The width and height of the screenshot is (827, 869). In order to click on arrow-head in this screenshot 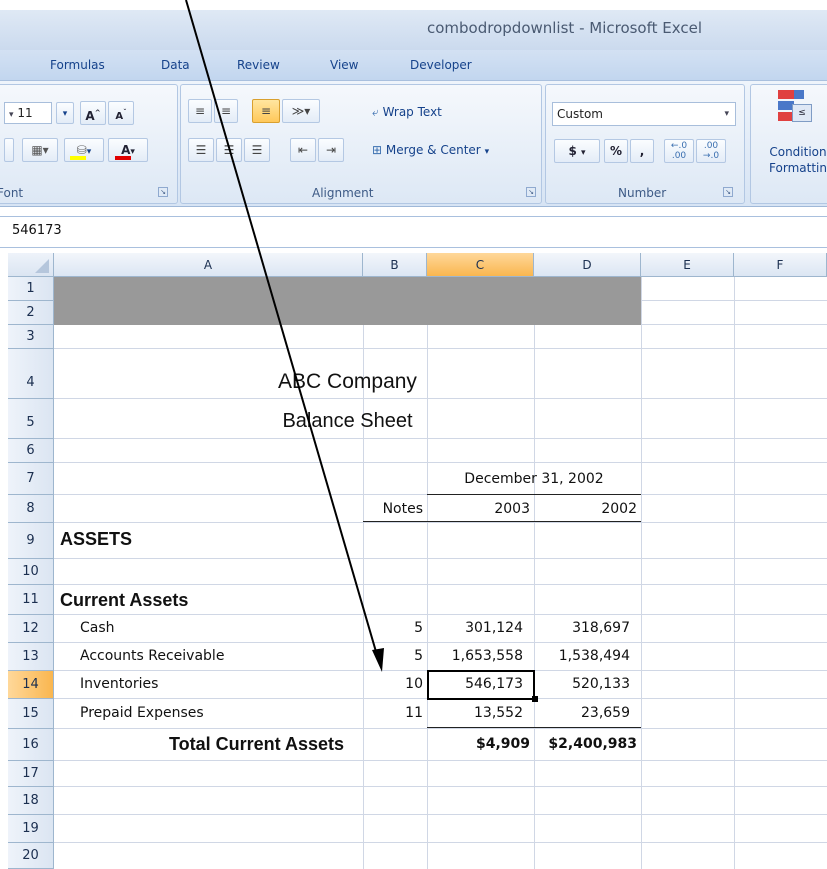, I will do `click(378, 660)`.